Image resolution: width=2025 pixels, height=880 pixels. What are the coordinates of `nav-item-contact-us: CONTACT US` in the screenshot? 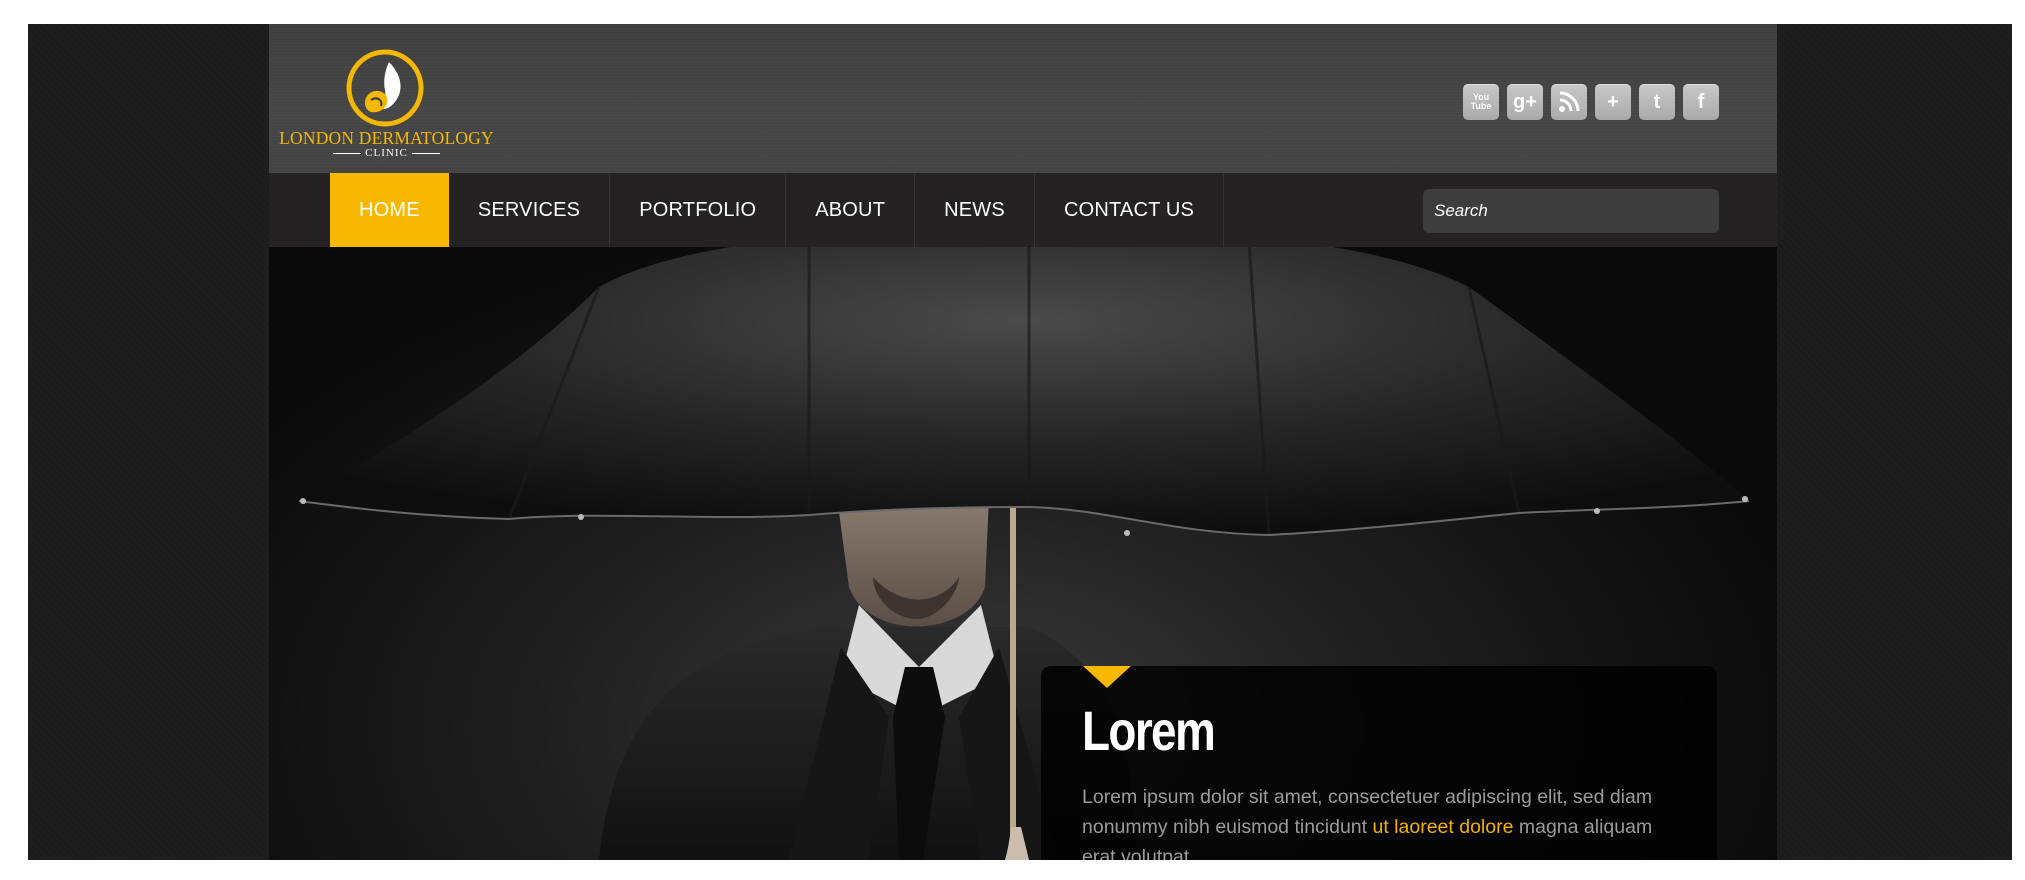 It's located at (1130, 210).